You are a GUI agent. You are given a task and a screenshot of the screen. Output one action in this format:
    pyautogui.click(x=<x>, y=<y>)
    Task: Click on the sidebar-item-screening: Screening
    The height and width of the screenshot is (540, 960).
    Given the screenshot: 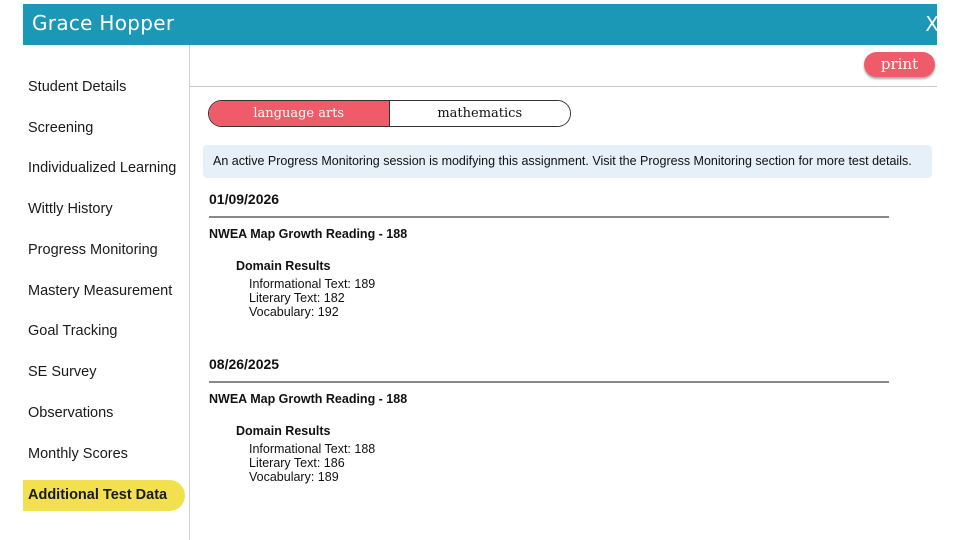 What is the action you would take?
    pyautogui.click(x=104, y=128)
    